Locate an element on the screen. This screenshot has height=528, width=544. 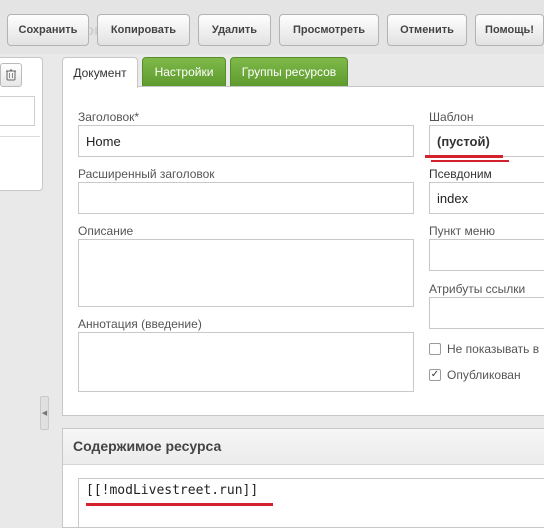
preview-button: Просмотреть is located at coordinates (329, 30).